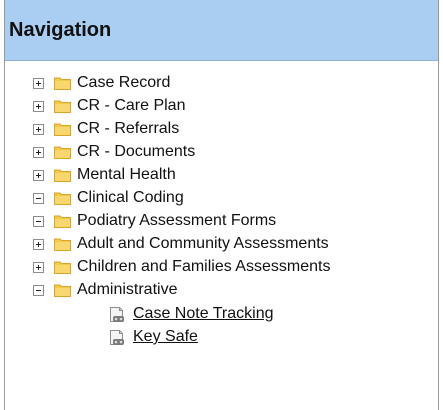 This screenshot has height=410, width=443. I want to click on tree-node-cr-referrals: CR - Referrals, so click(106, 129).